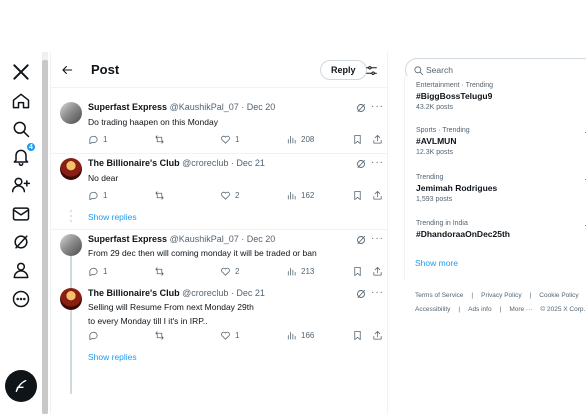 This screenshot has height=414, width=586. I want to click on trend-name: #AVLMUN, so click(501, 141).